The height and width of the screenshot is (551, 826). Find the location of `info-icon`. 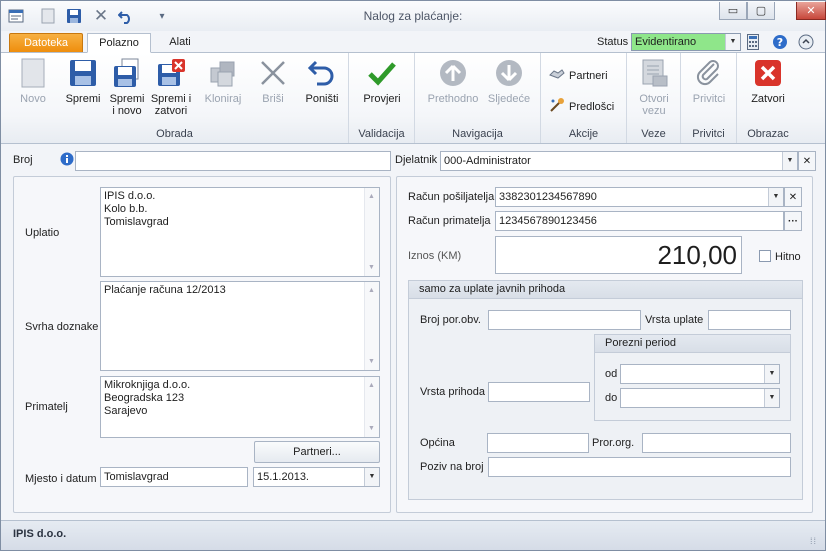

info-icon is located at coordinates (67, 160).